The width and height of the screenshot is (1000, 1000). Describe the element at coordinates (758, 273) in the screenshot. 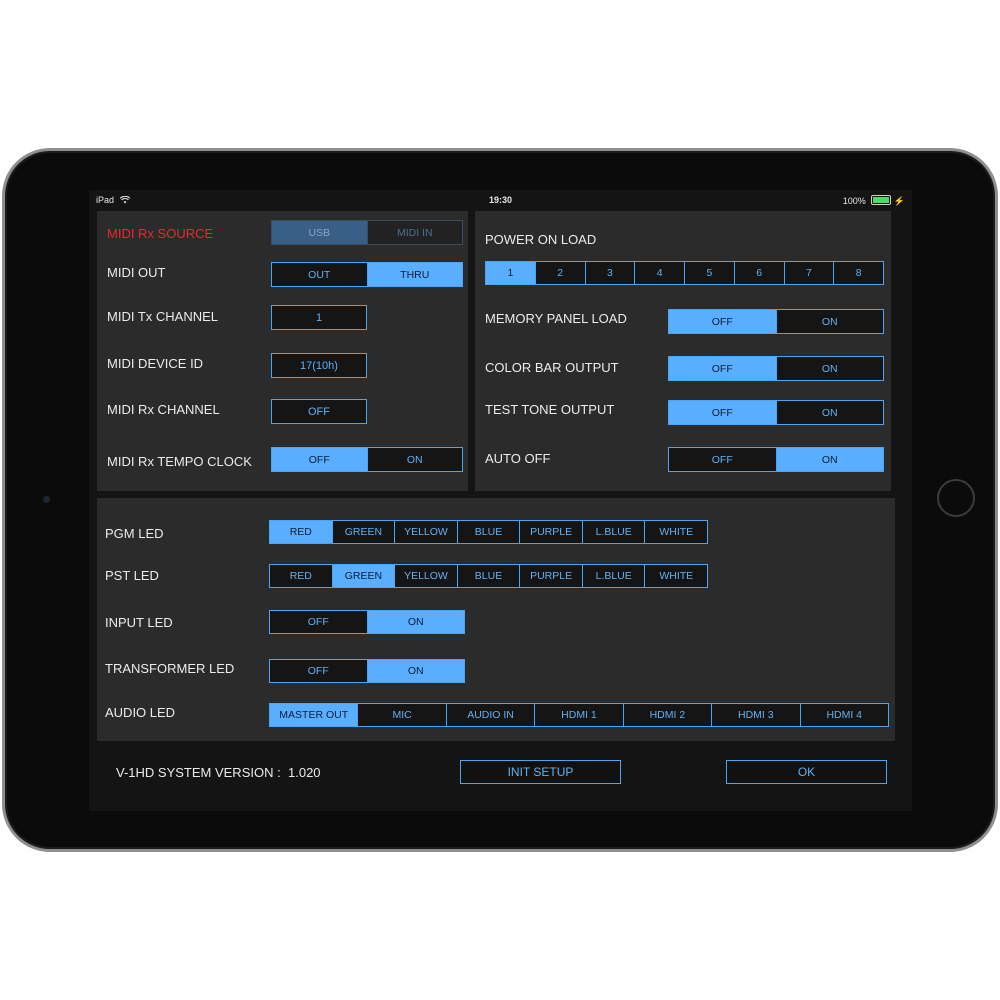

I see `power-on-load-option: 6` at that location.